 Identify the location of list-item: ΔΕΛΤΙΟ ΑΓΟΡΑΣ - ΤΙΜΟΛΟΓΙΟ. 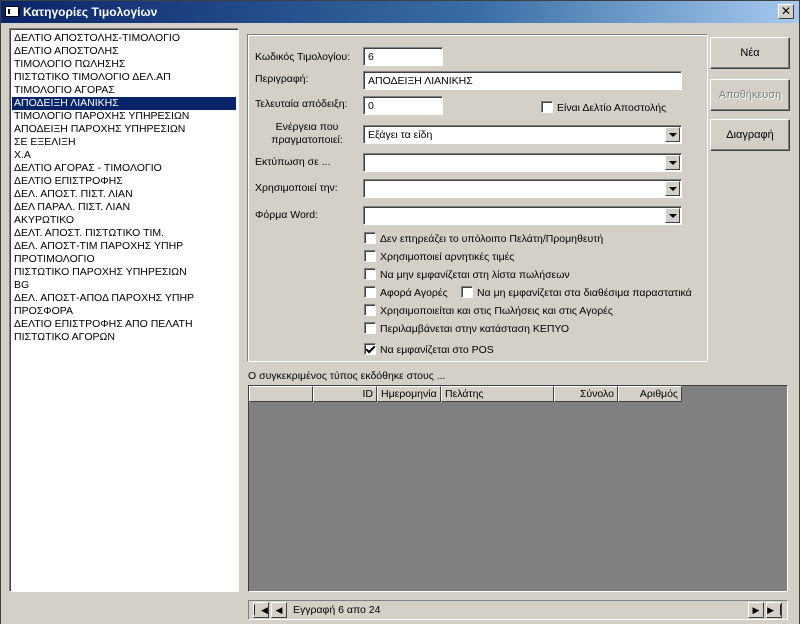
(124, 168).